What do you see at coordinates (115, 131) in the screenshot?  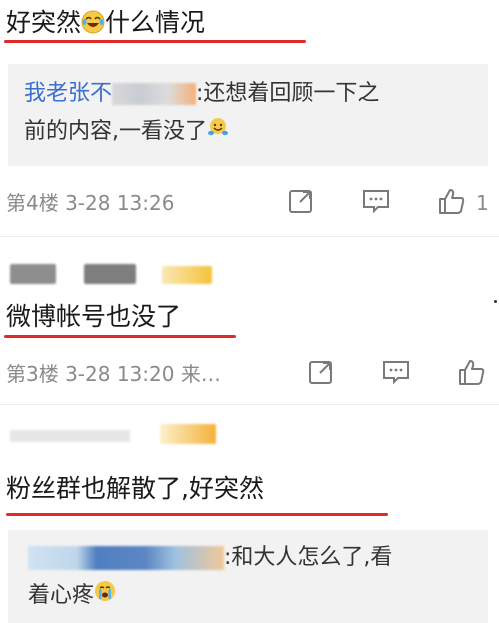 I see `reply-text-line2: 前的内容,一看没了` at bounding box center [115, 131].